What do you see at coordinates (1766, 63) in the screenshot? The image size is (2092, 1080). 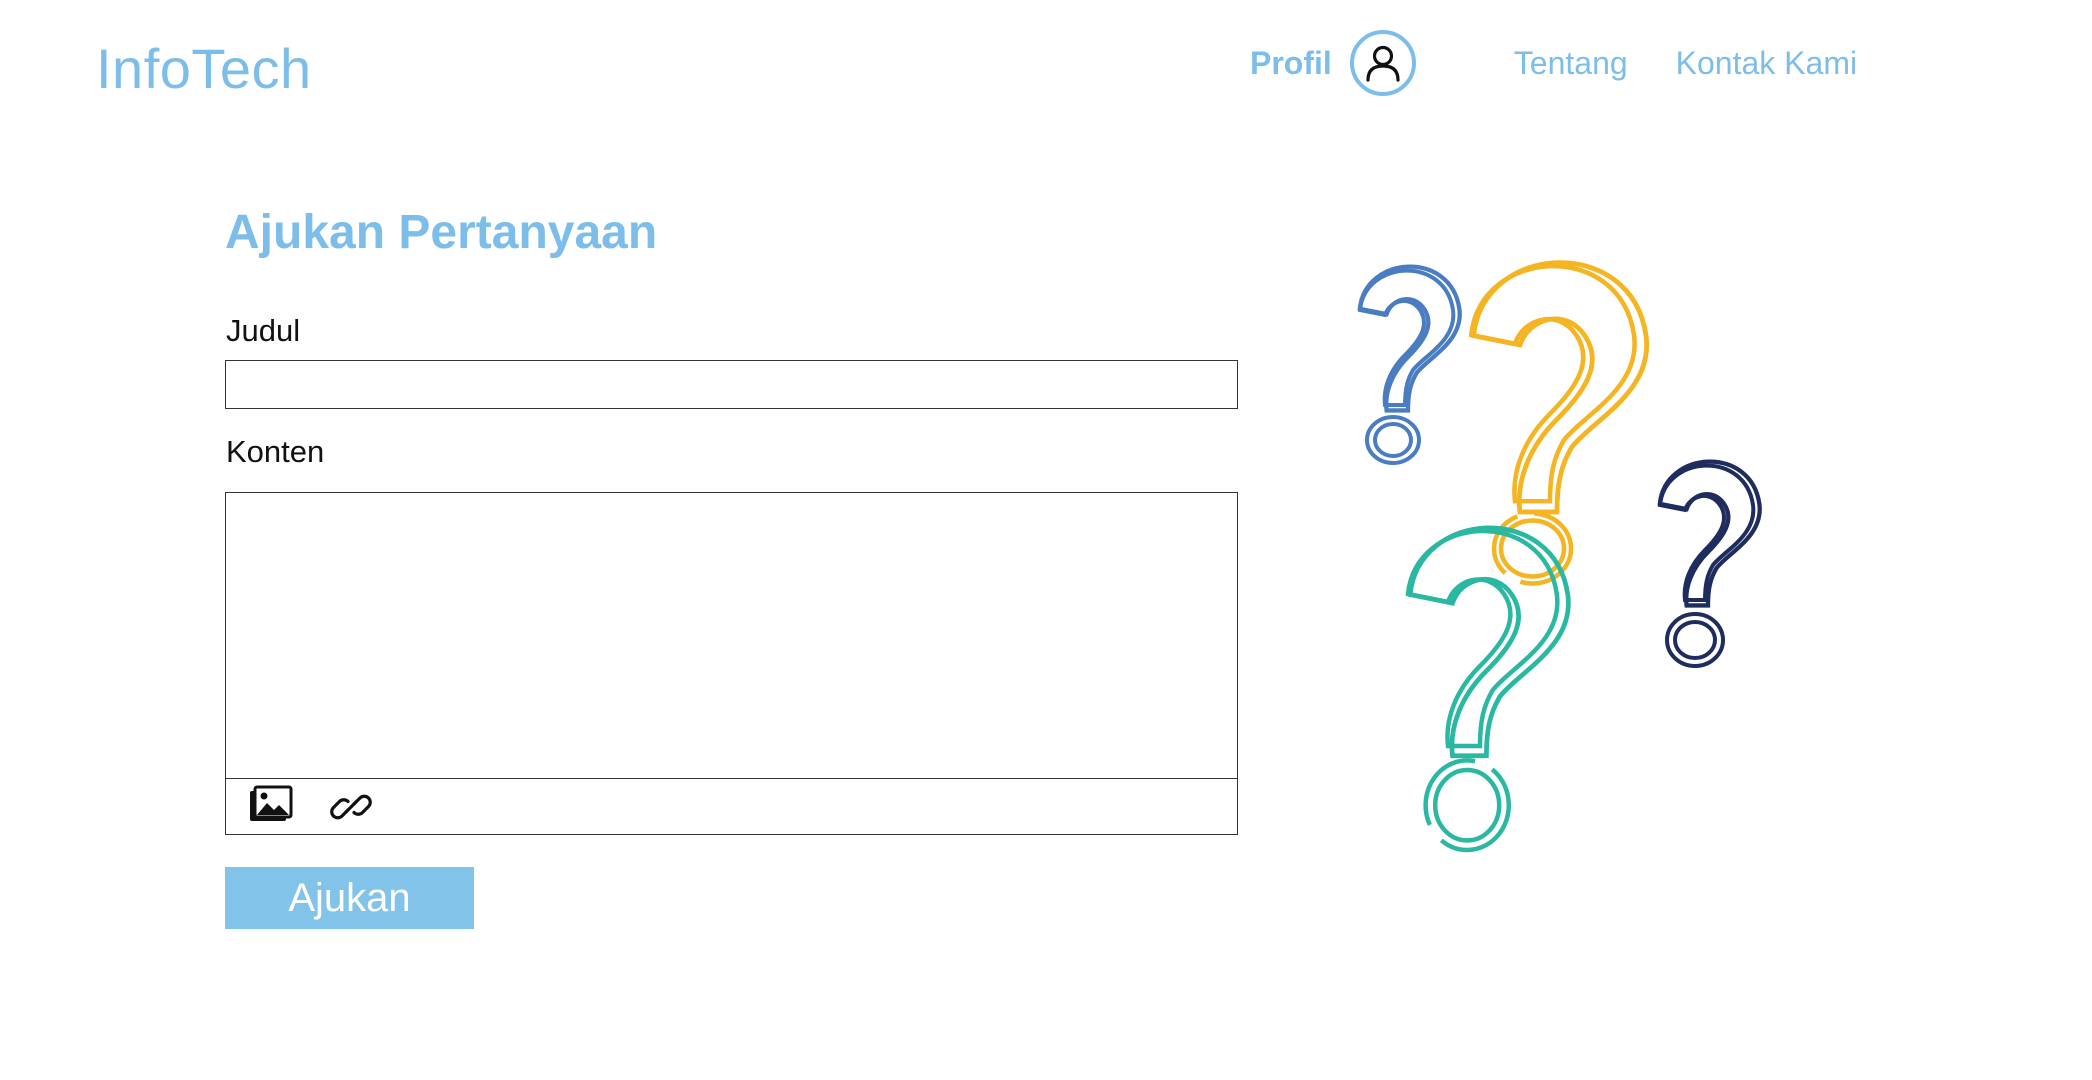 I see `nav-contact-link: Kontak Kami` at bounding box center [1766, 63].